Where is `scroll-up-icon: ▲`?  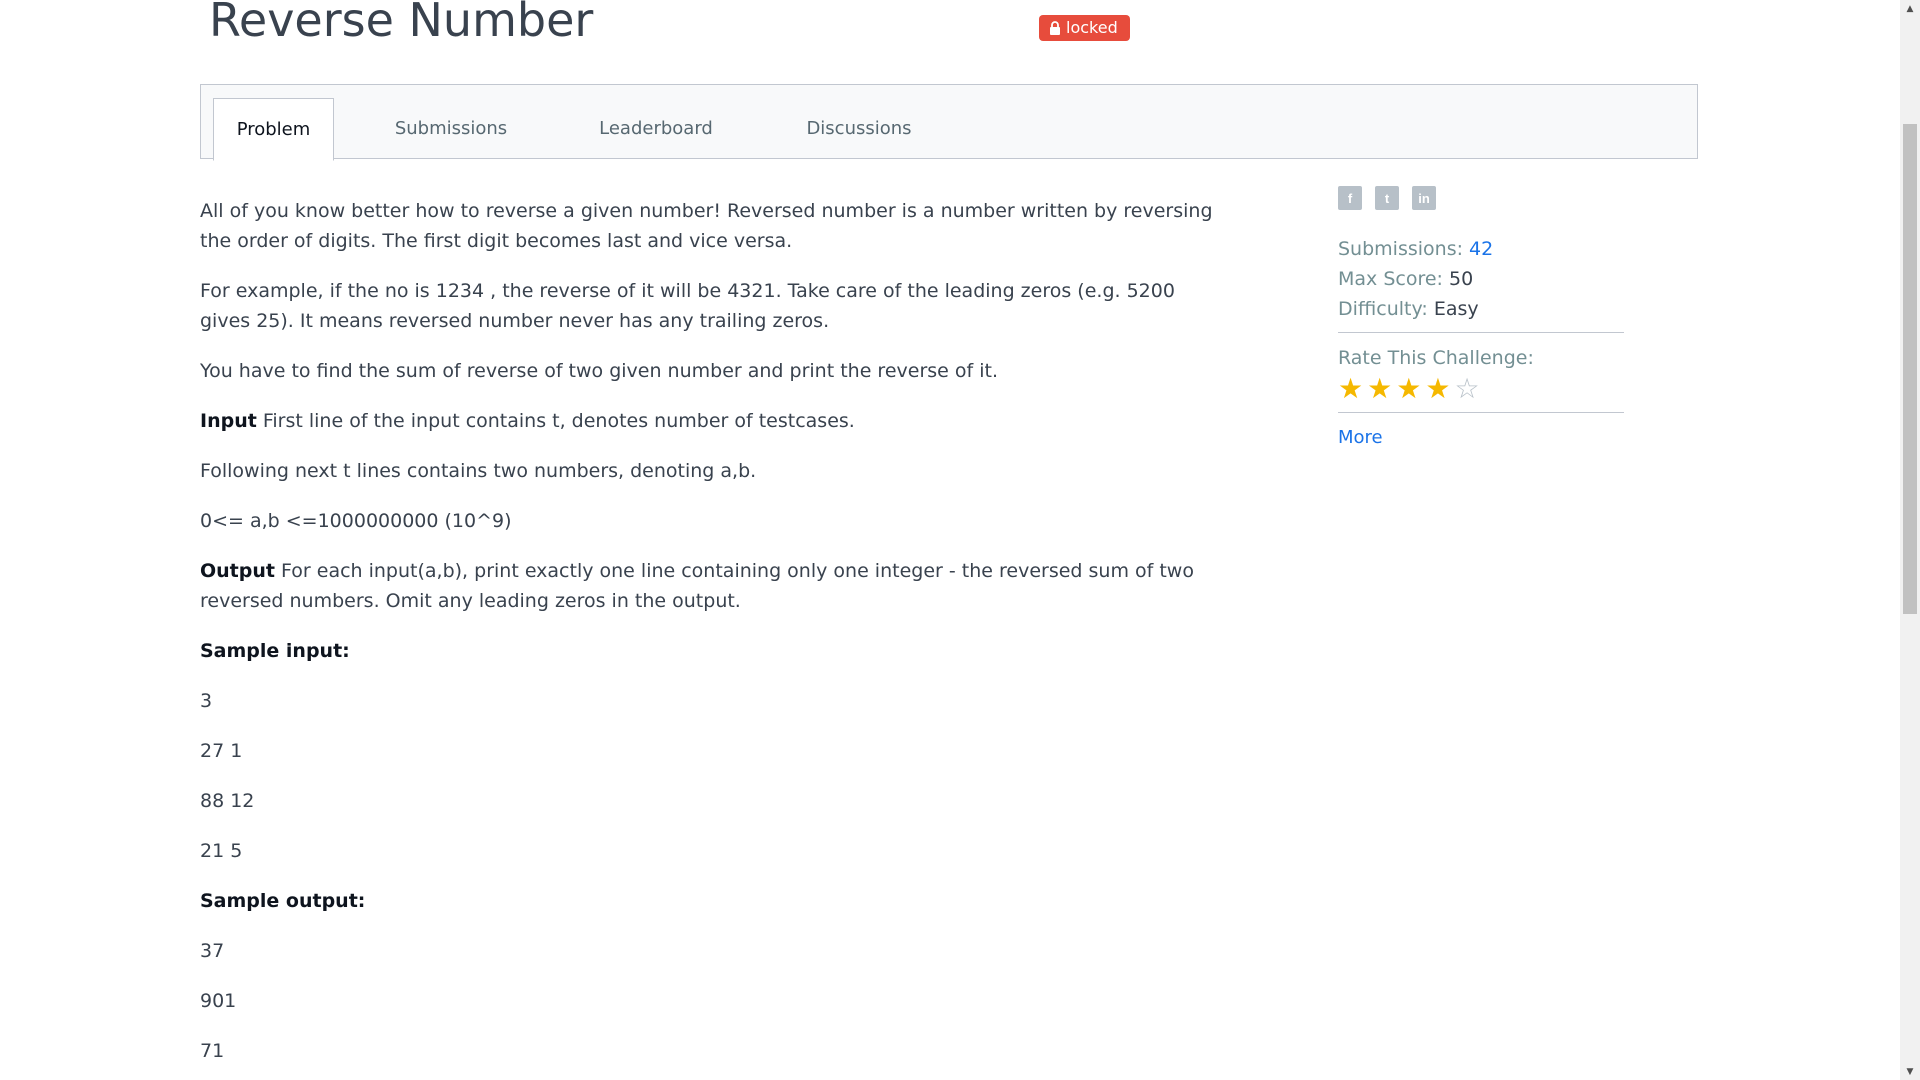 scroll-up-icon: ▲ is located at coordinates (1910, 8).